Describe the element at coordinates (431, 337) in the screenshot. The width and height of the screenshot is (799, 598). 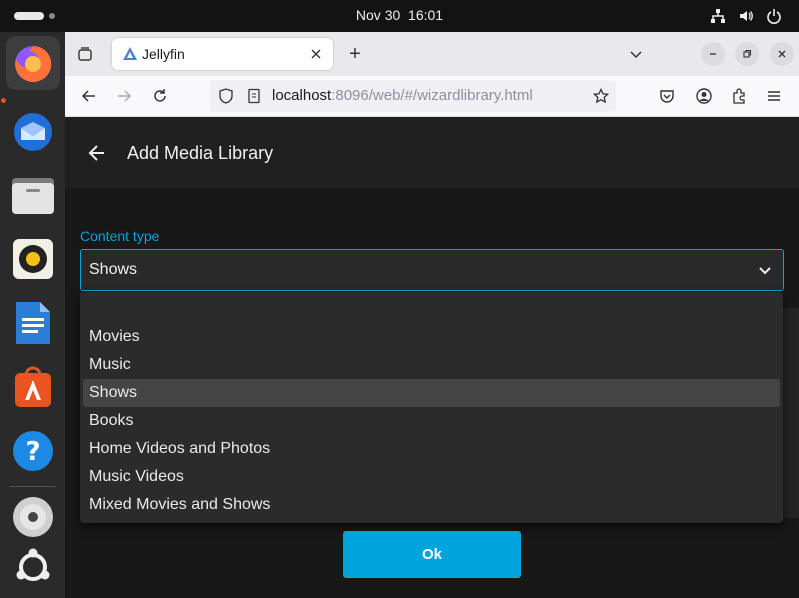
I see `option-movies: Movies` at that location.